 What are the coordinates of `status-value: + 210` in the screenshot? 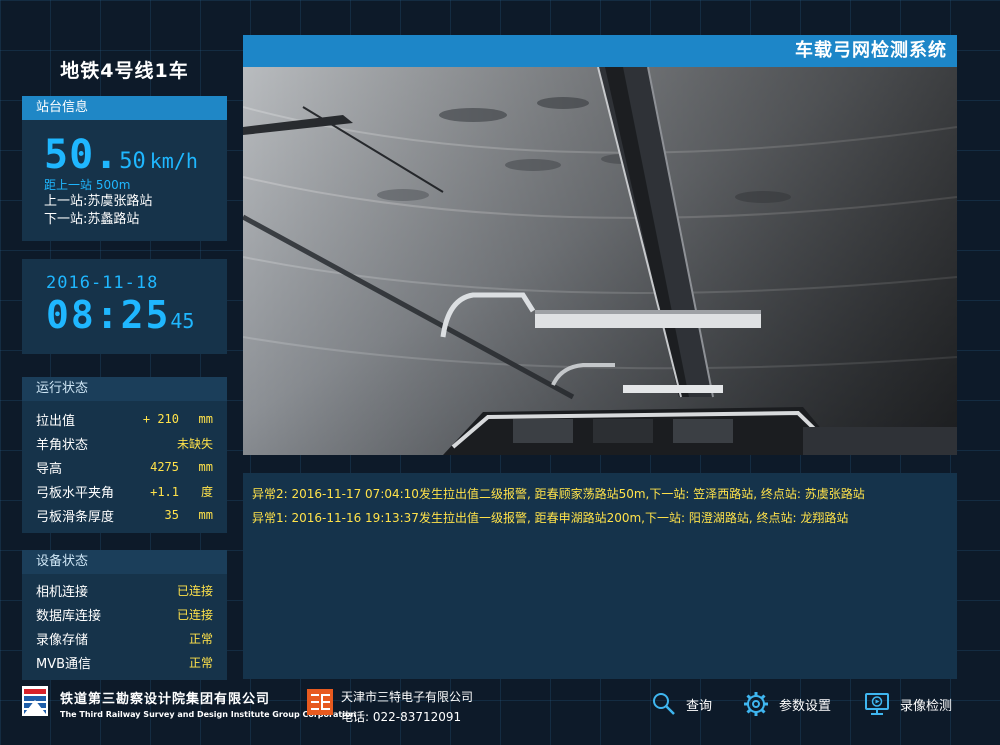 It's located at (160, 419).